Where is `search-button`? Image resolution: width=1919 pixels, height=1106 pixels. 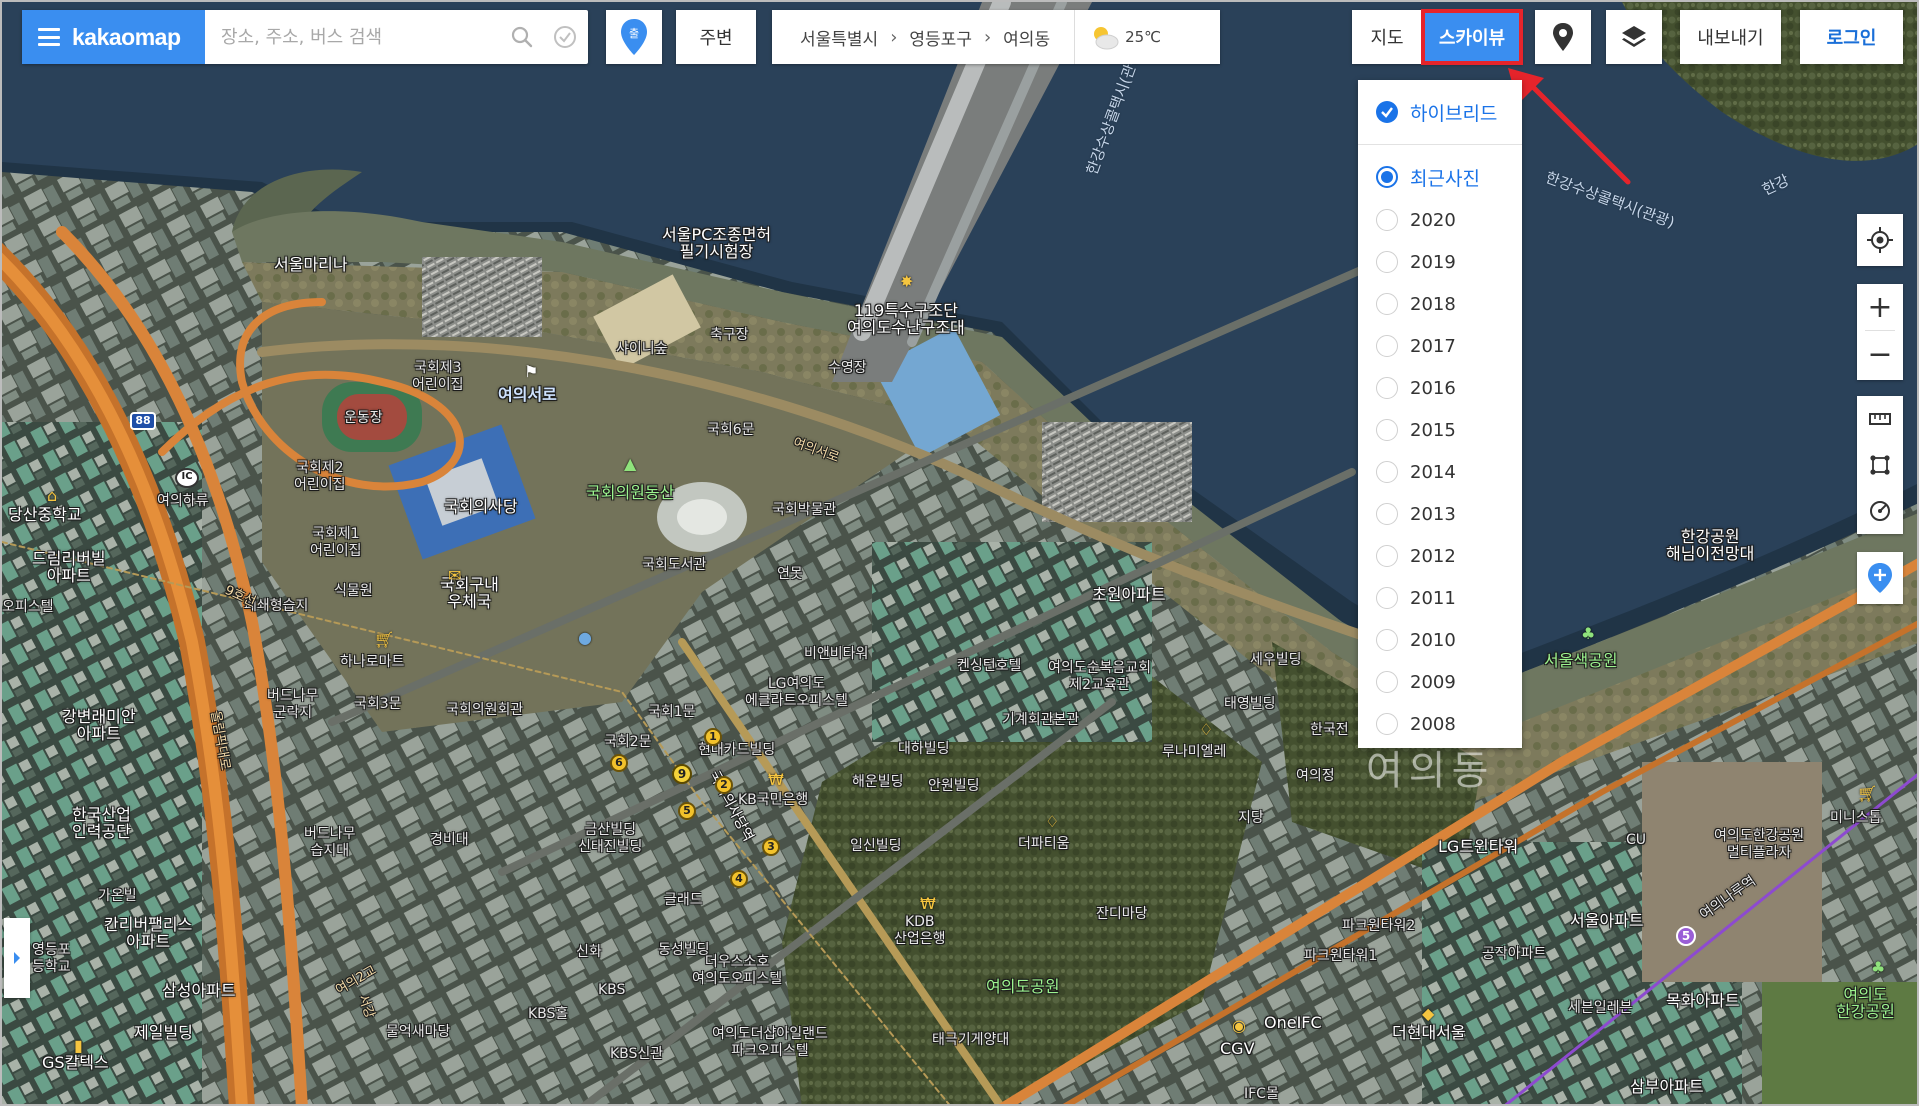 search-button is located at coordinates (522, 37).